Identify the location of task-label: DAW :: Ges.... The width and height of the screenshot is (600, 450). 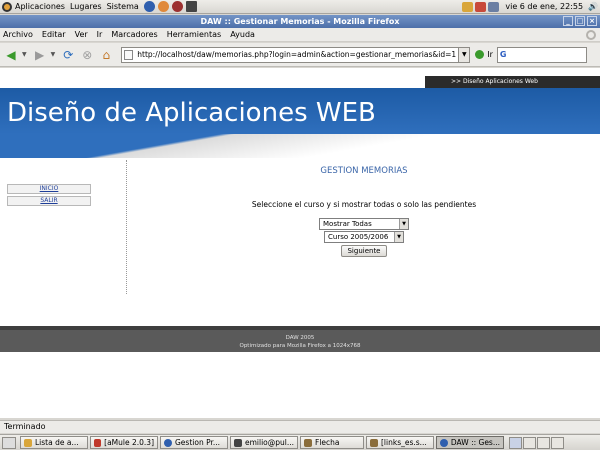
(475, 442).